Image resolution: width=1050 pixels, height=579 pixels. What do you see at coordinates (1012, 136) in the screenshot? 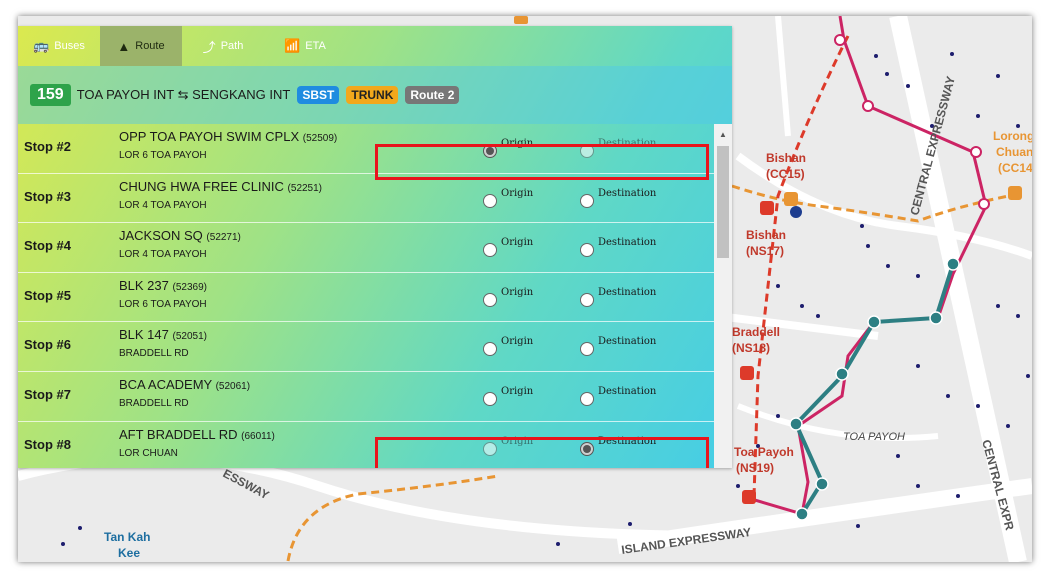
I see `svg-text: Lorong` at bounding box center [1012, 136].